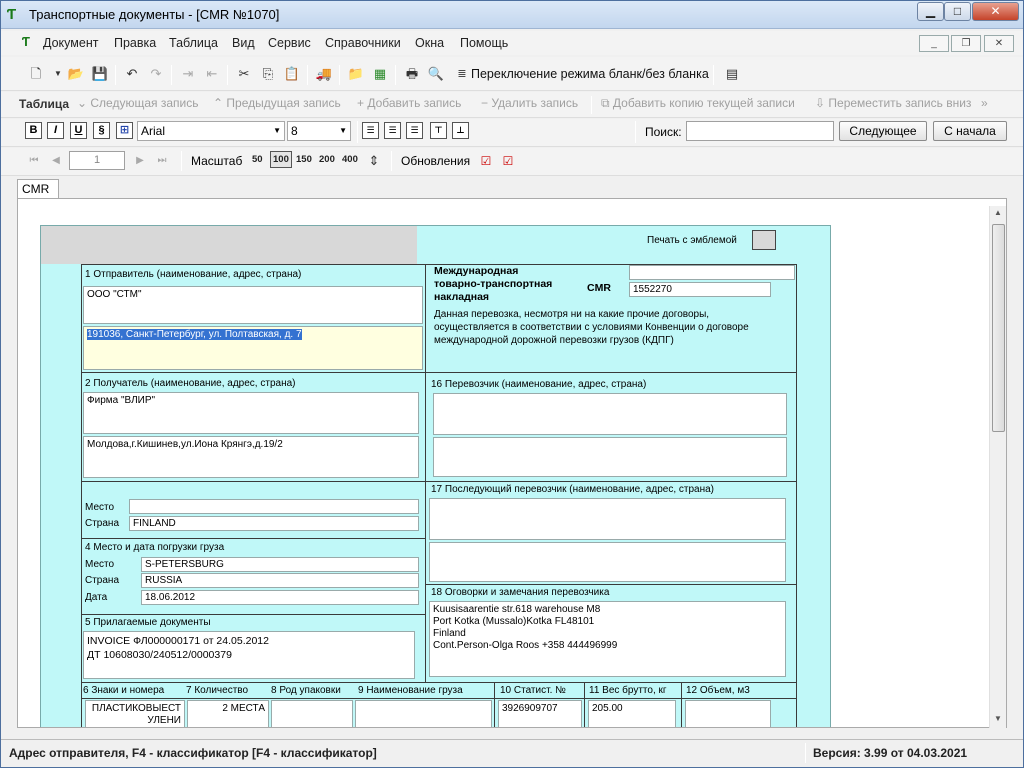  Describe the element at coordinates (508, 161) in the screenshot. I see `update-check-2-icon: ☑` at that location.